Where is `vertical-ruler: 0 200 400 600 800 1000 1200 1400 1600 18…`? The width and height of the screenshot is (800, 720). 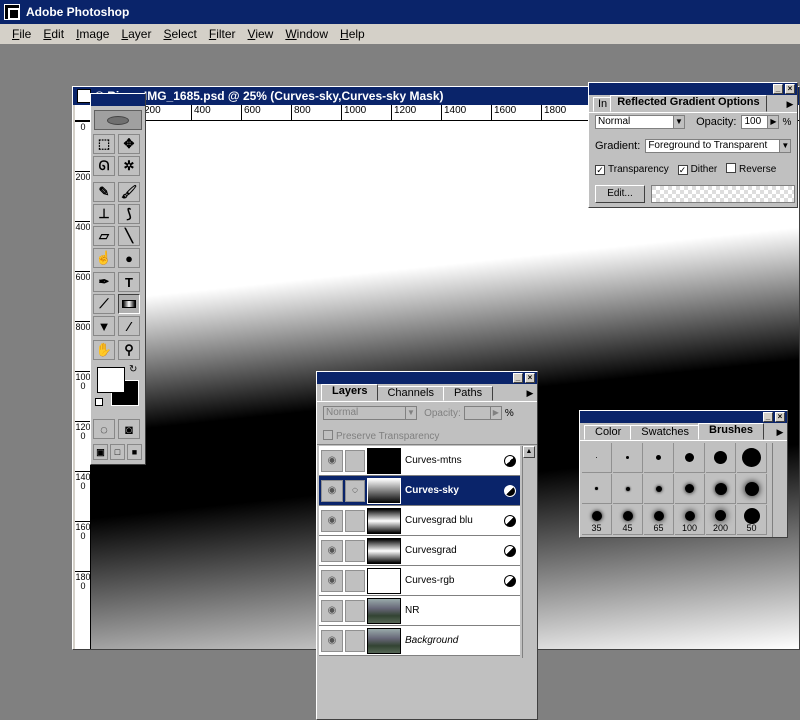 vertical-ruler: 0 200 400 600 800 1000 1200 1400 1600 18… is located at coordinates (83, 385).